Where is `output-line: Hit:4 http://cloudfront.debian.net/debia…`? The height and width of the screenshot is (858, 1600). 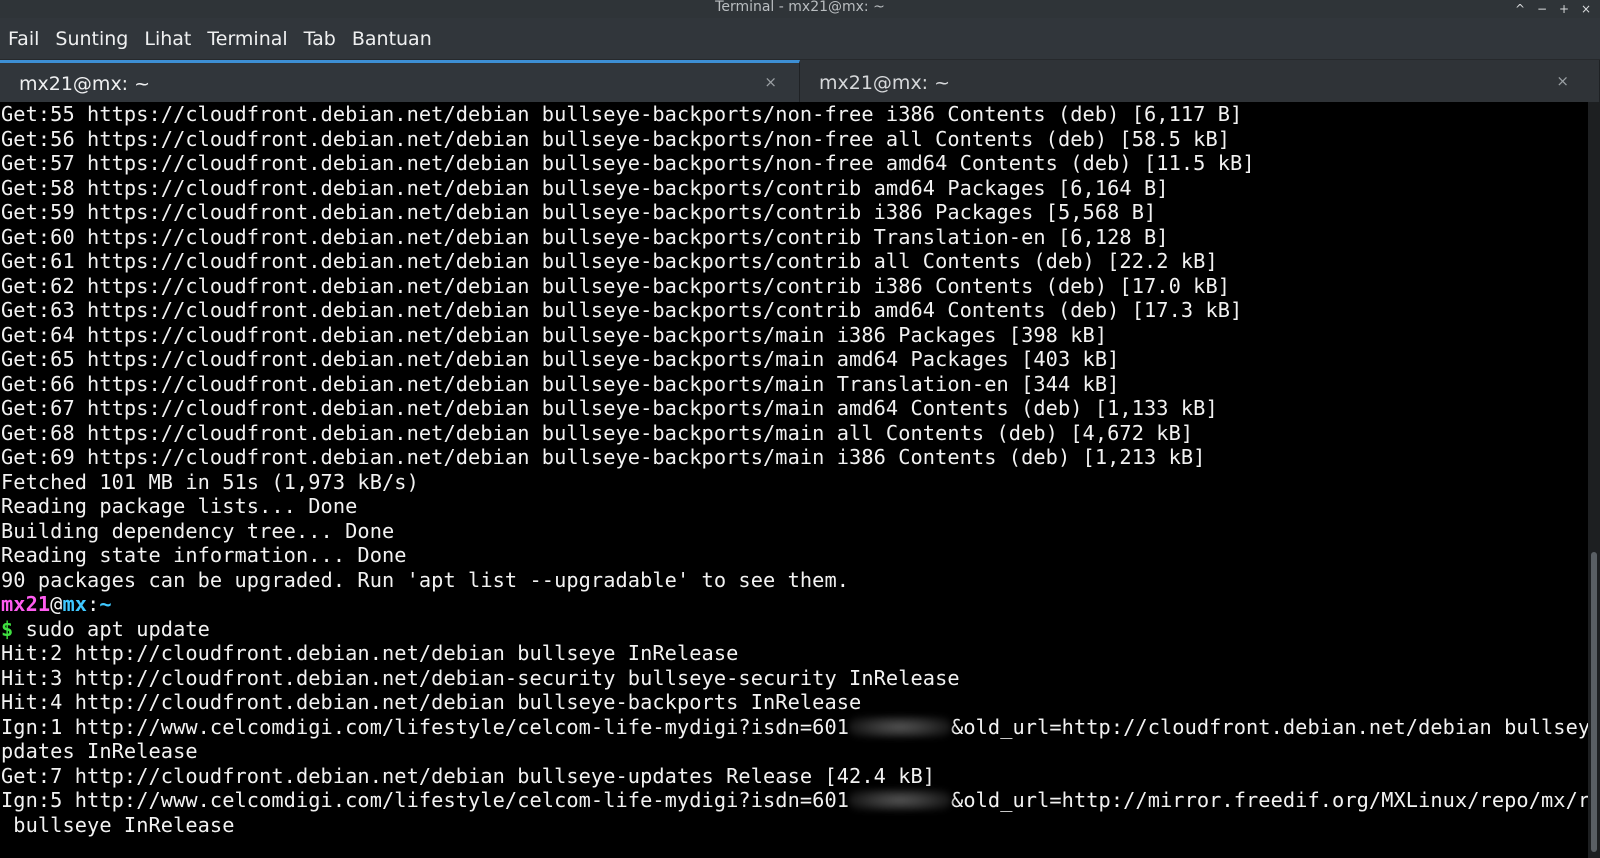 output-line: Hit:4 http://cloudfront.debian.net/debia… is located at coordinates (431, 702).